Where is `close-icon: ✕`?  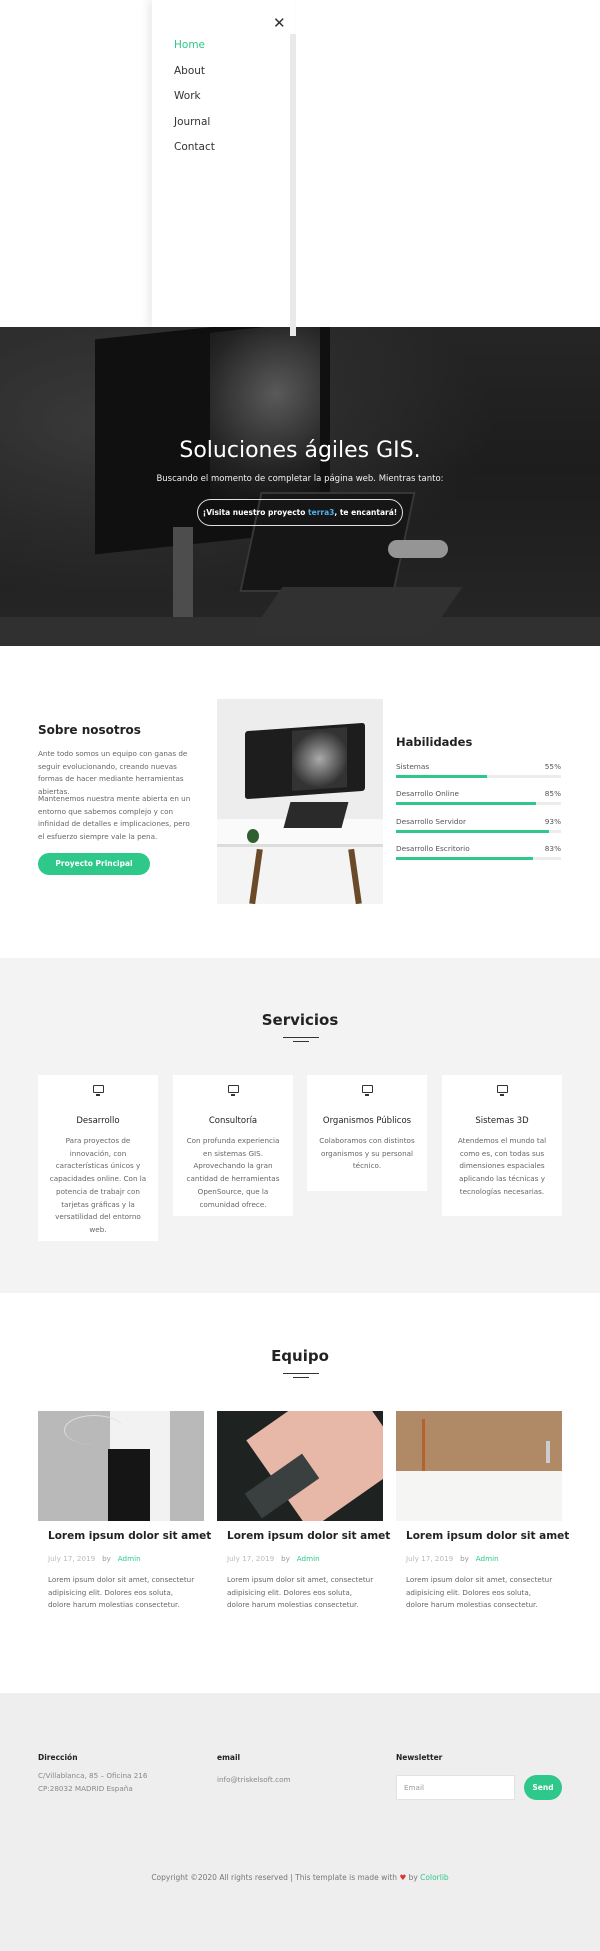 close-icon: ✕ is located at coordinates (279, 23).